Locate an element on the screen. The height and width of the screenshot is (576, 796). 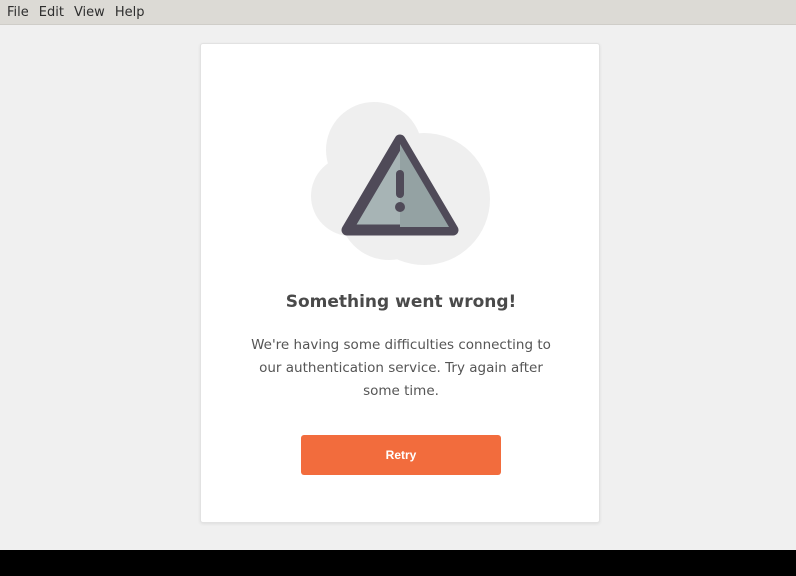
menu-file: File is located at coordinates (18, 12).